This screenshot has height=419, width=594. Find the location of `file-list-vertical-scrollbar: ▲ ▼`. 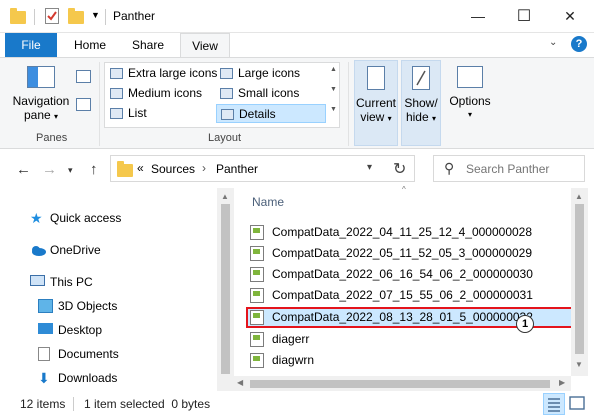

file-list-vertical-scrollbar: ▲ ▼ is located at coordinates (579, 282).